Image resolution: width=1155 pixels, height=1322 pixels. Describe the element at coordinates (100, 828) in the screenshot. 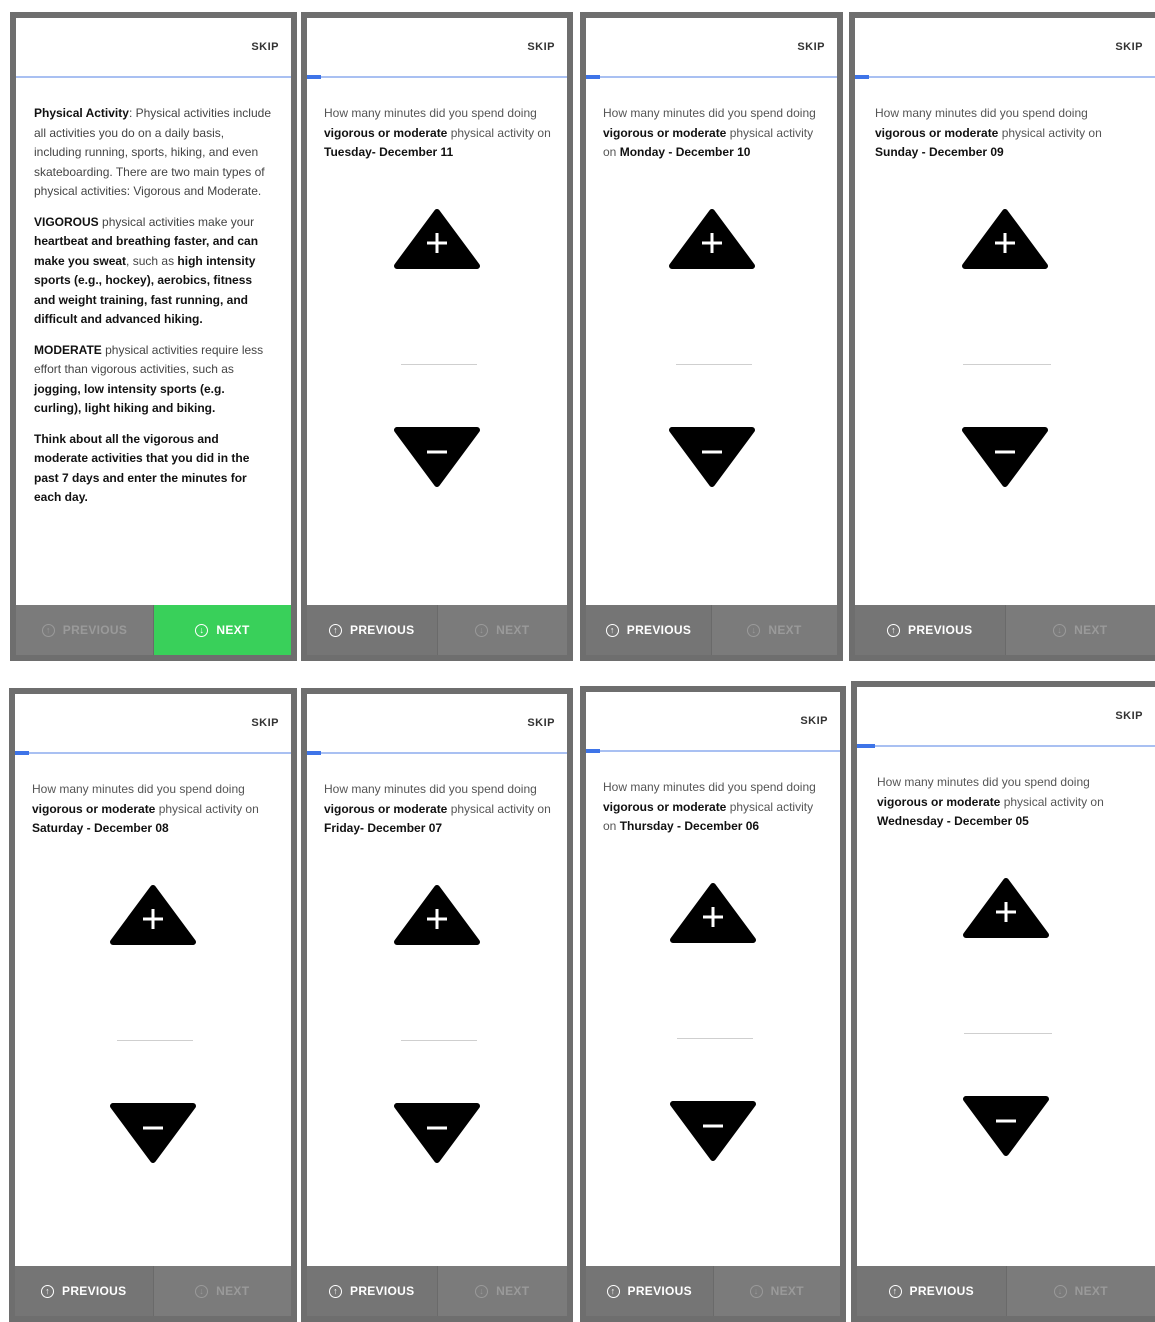

I see `question-date: Saturday - December 08` at that location.